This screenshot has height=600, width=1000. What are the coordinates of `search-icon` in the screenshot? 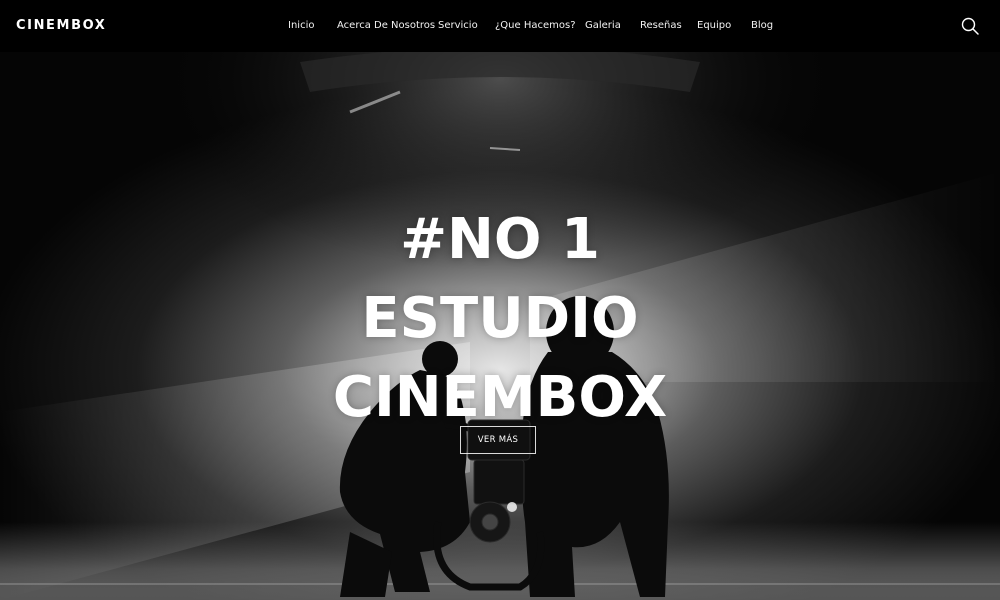 It's located at (970, 26).